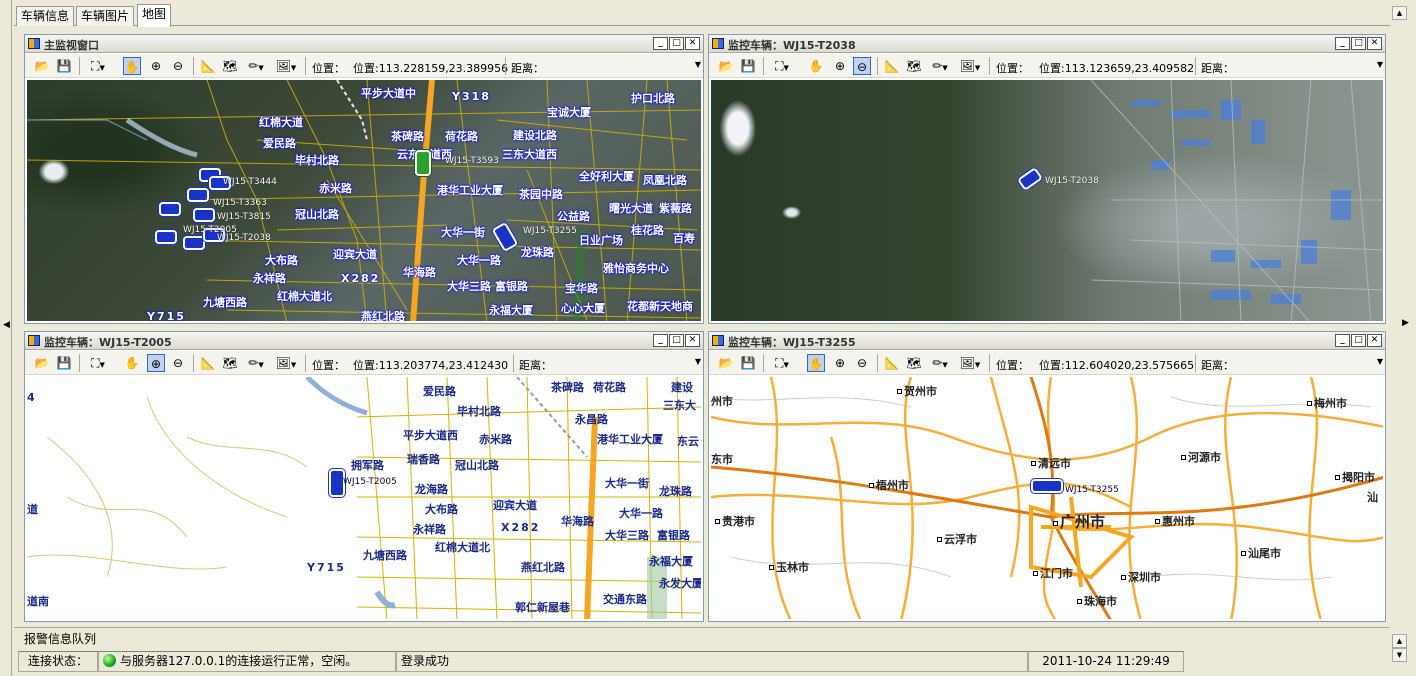 The height and width of the screenshot is (676, 1416). I want to click on city-label: 梧州市, so click(889, 485).